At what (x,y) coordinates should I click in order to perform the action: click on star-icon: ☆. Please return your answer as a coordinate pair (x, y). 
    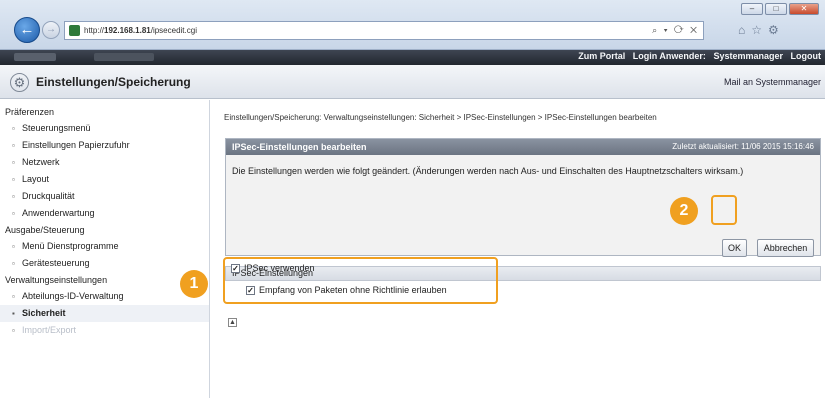
    Looking at the image, I should click on (759, 30).